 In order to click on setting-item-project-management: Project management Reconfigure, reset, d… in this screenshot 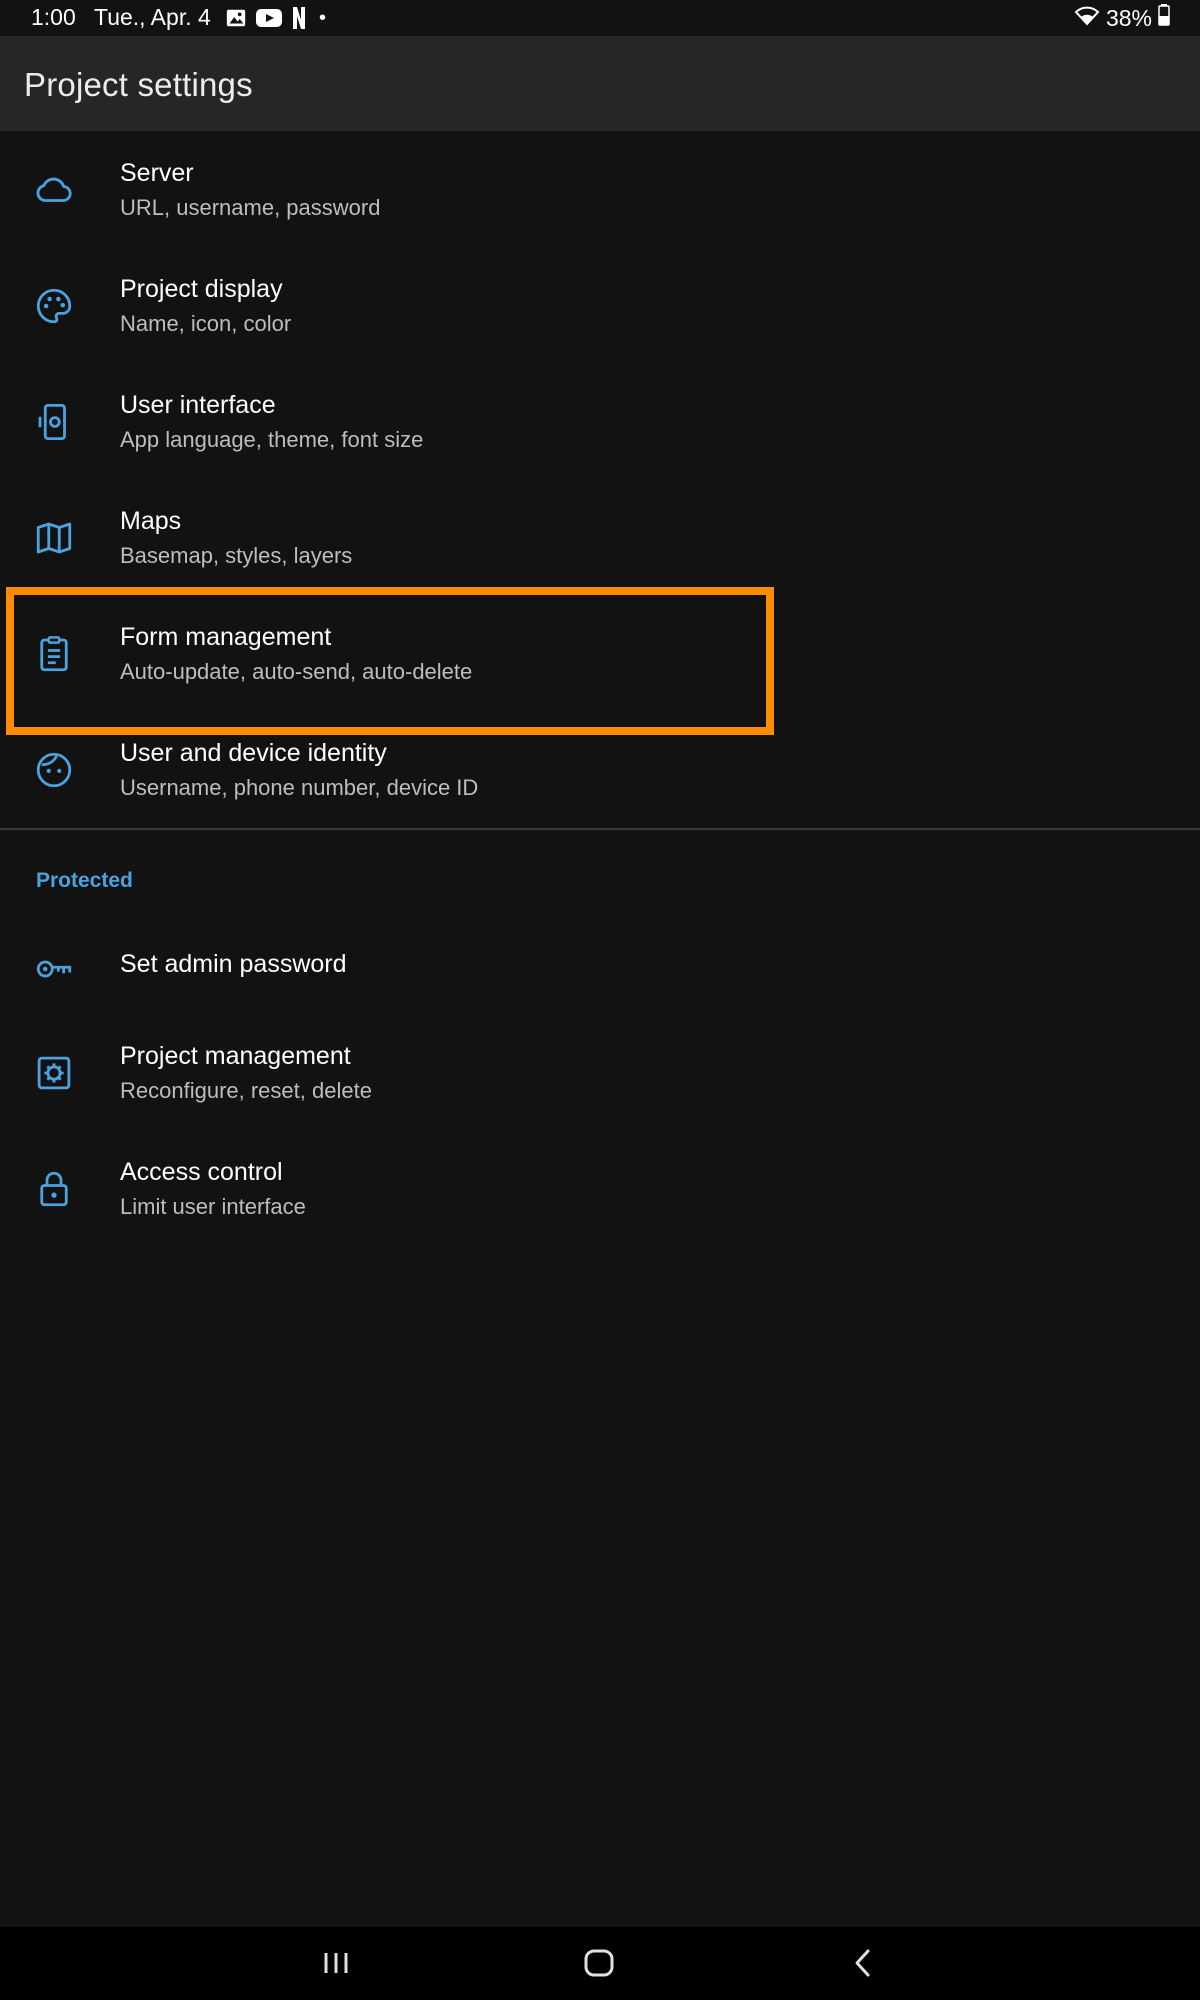, I will do `click(600, 1074)`.